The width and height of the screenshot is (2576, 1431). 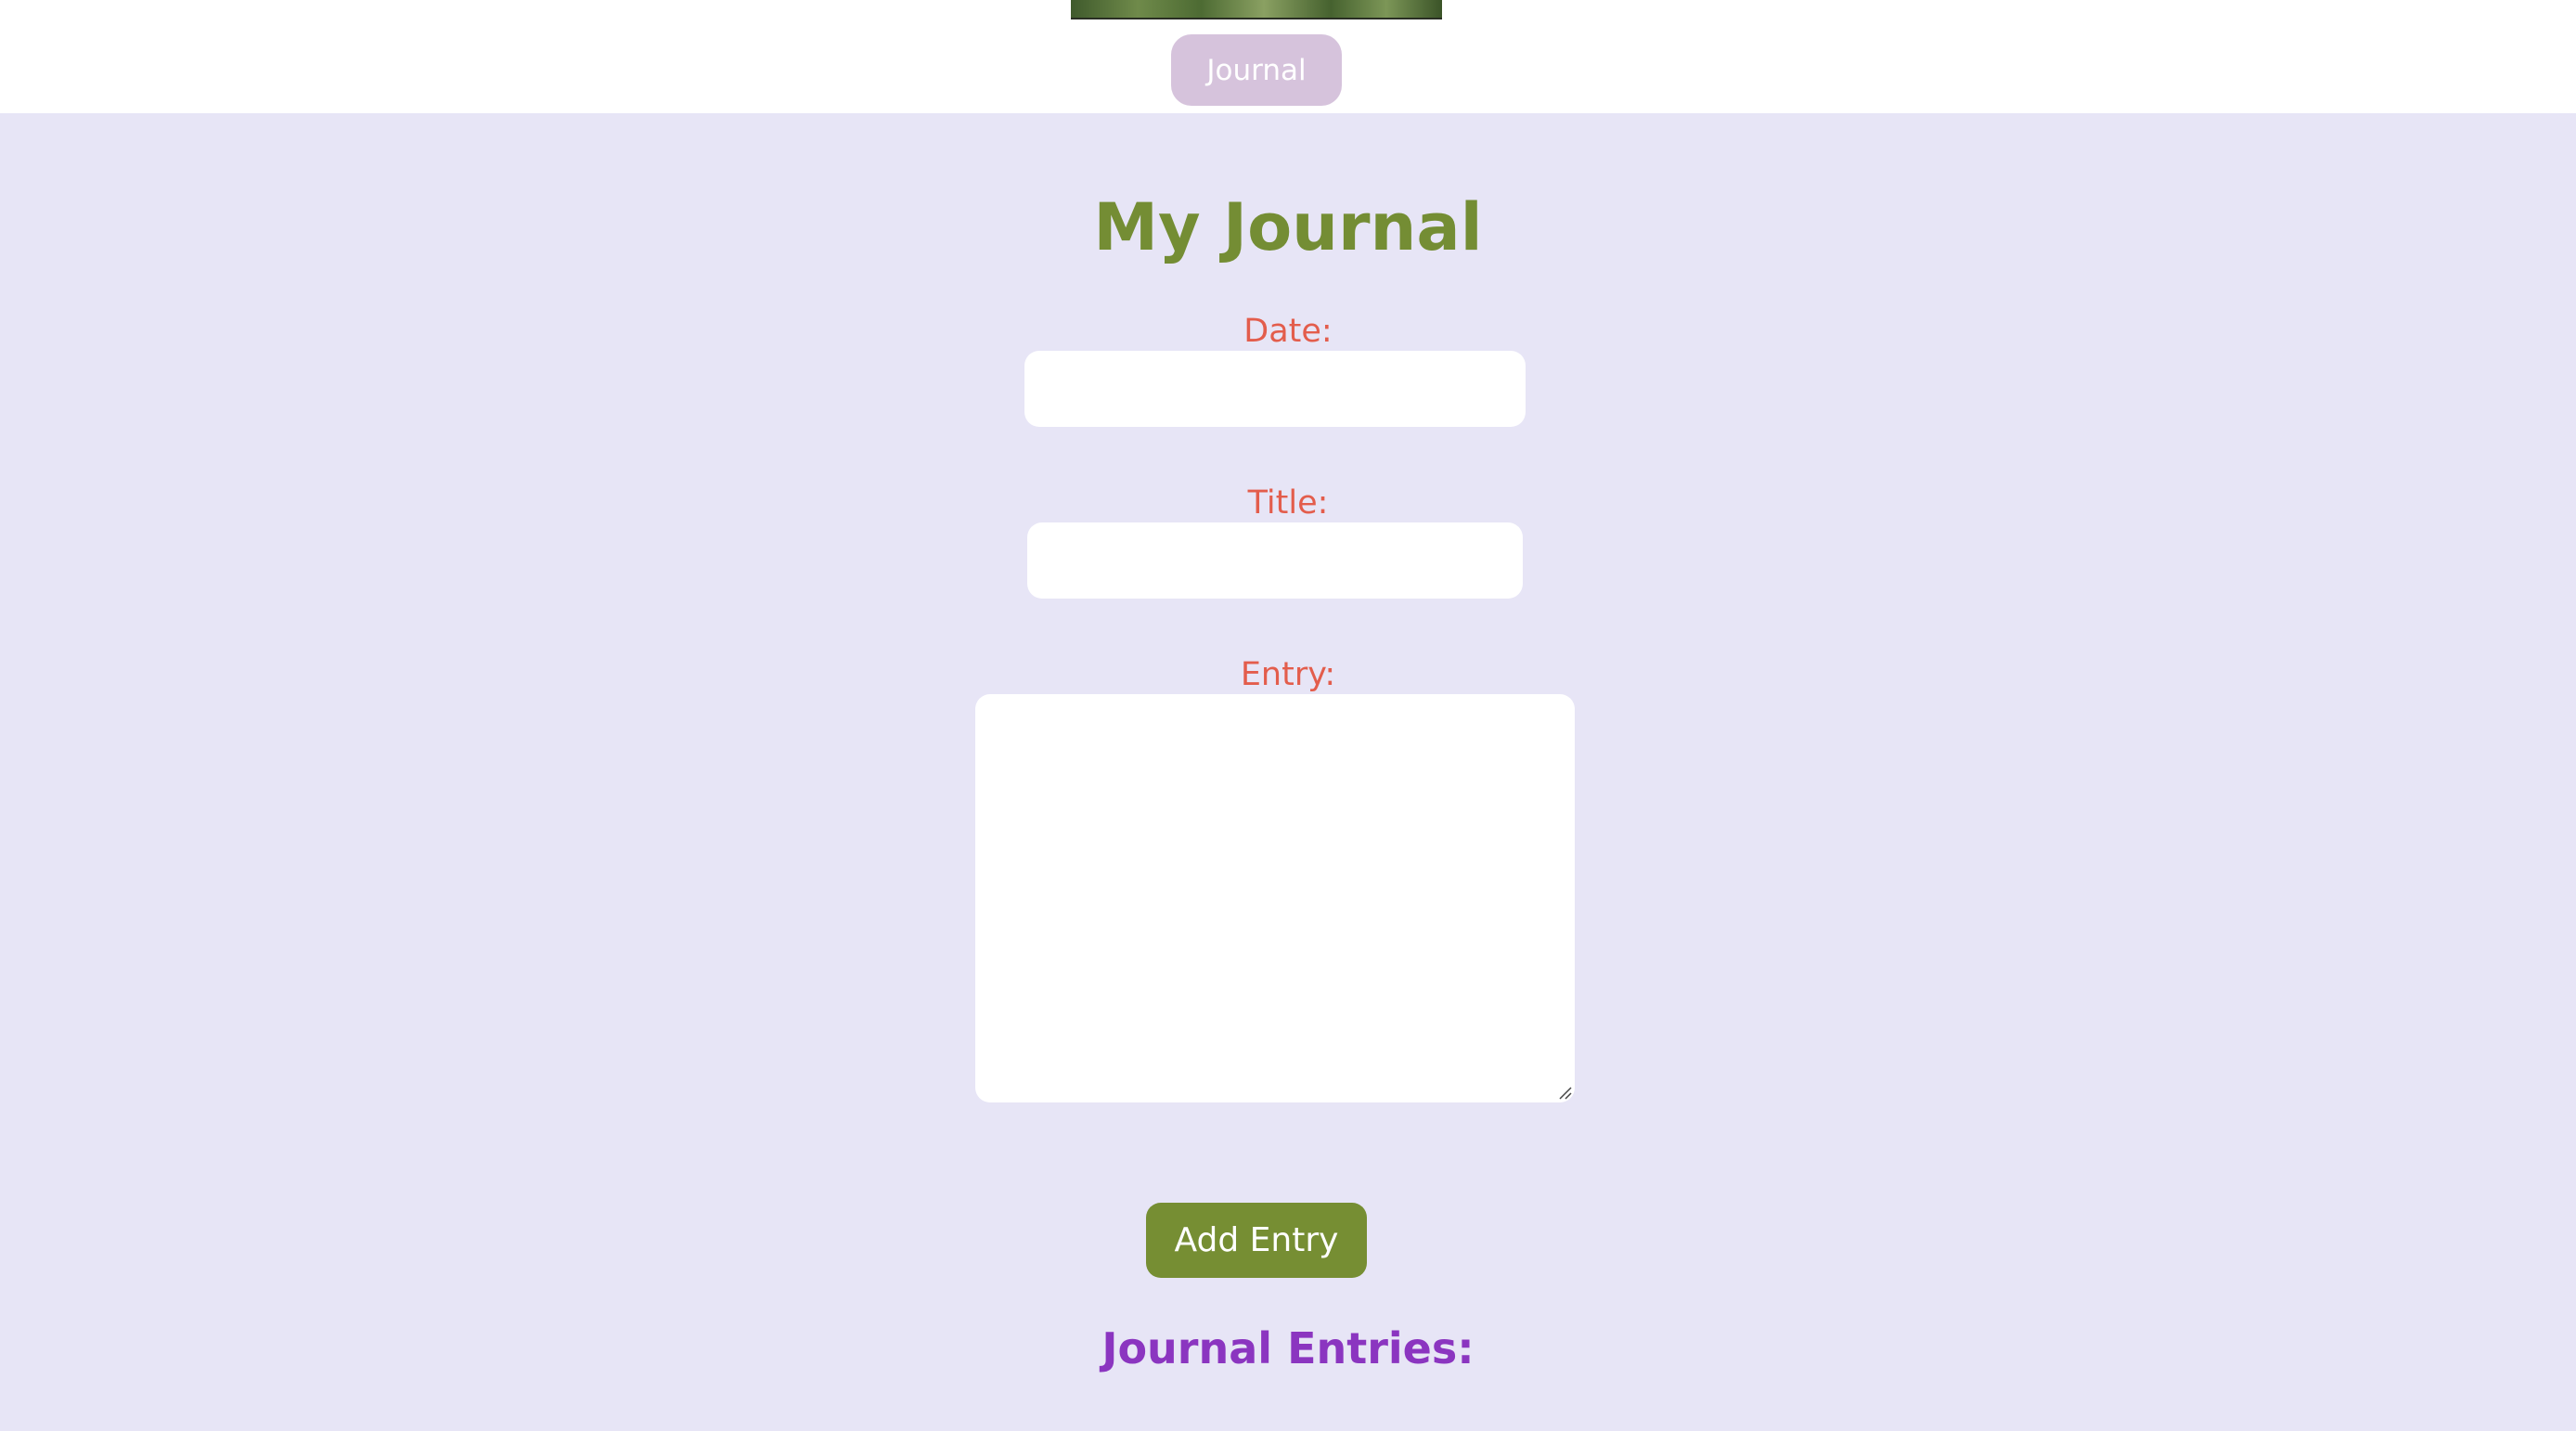 I want to click on date-input, so click(x=1275, y=389).